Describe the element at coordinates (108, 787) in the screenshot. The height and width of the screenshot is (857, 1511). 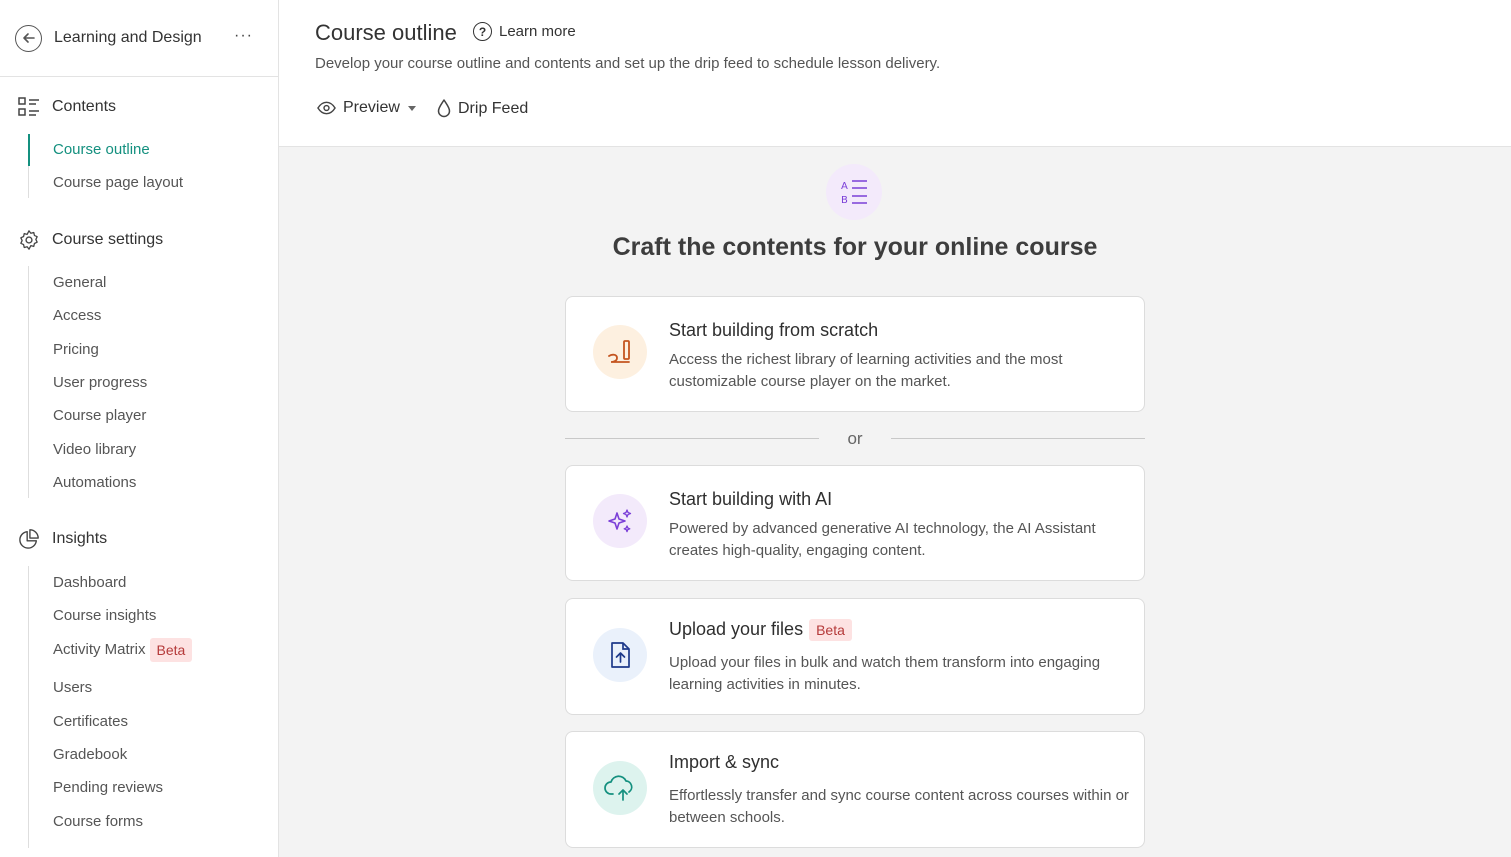
I see `nav-pending-reviews: Pending reviews` at that location.